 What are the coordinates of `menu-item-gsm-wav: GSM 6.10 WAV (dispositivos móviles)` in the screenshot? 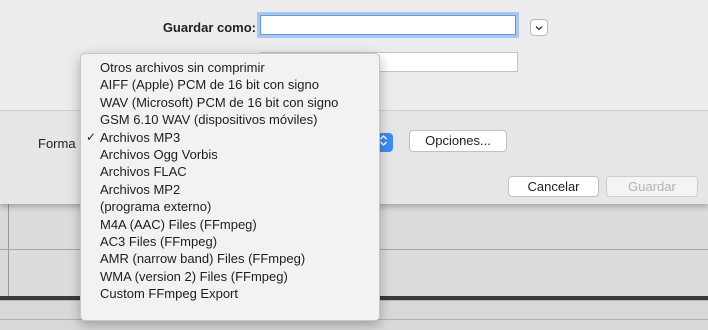 It's located at (230, 119).